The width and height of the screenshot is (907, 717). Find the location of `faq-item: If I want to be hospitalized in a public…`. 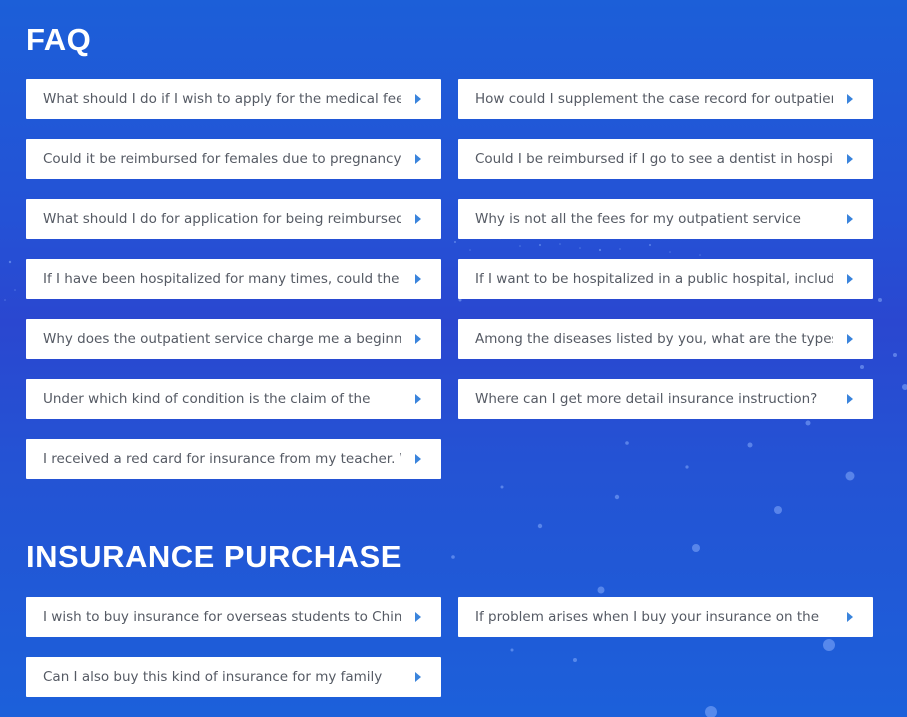

faq-item: If I want to be hospitalized in a public… is located at coordinates (665, 279).